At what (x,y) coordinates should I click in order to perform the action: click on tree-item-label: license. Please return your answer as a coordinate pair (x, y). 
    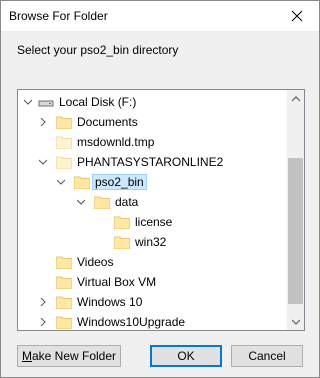
    Looking at the image, I should click on (154, 222).